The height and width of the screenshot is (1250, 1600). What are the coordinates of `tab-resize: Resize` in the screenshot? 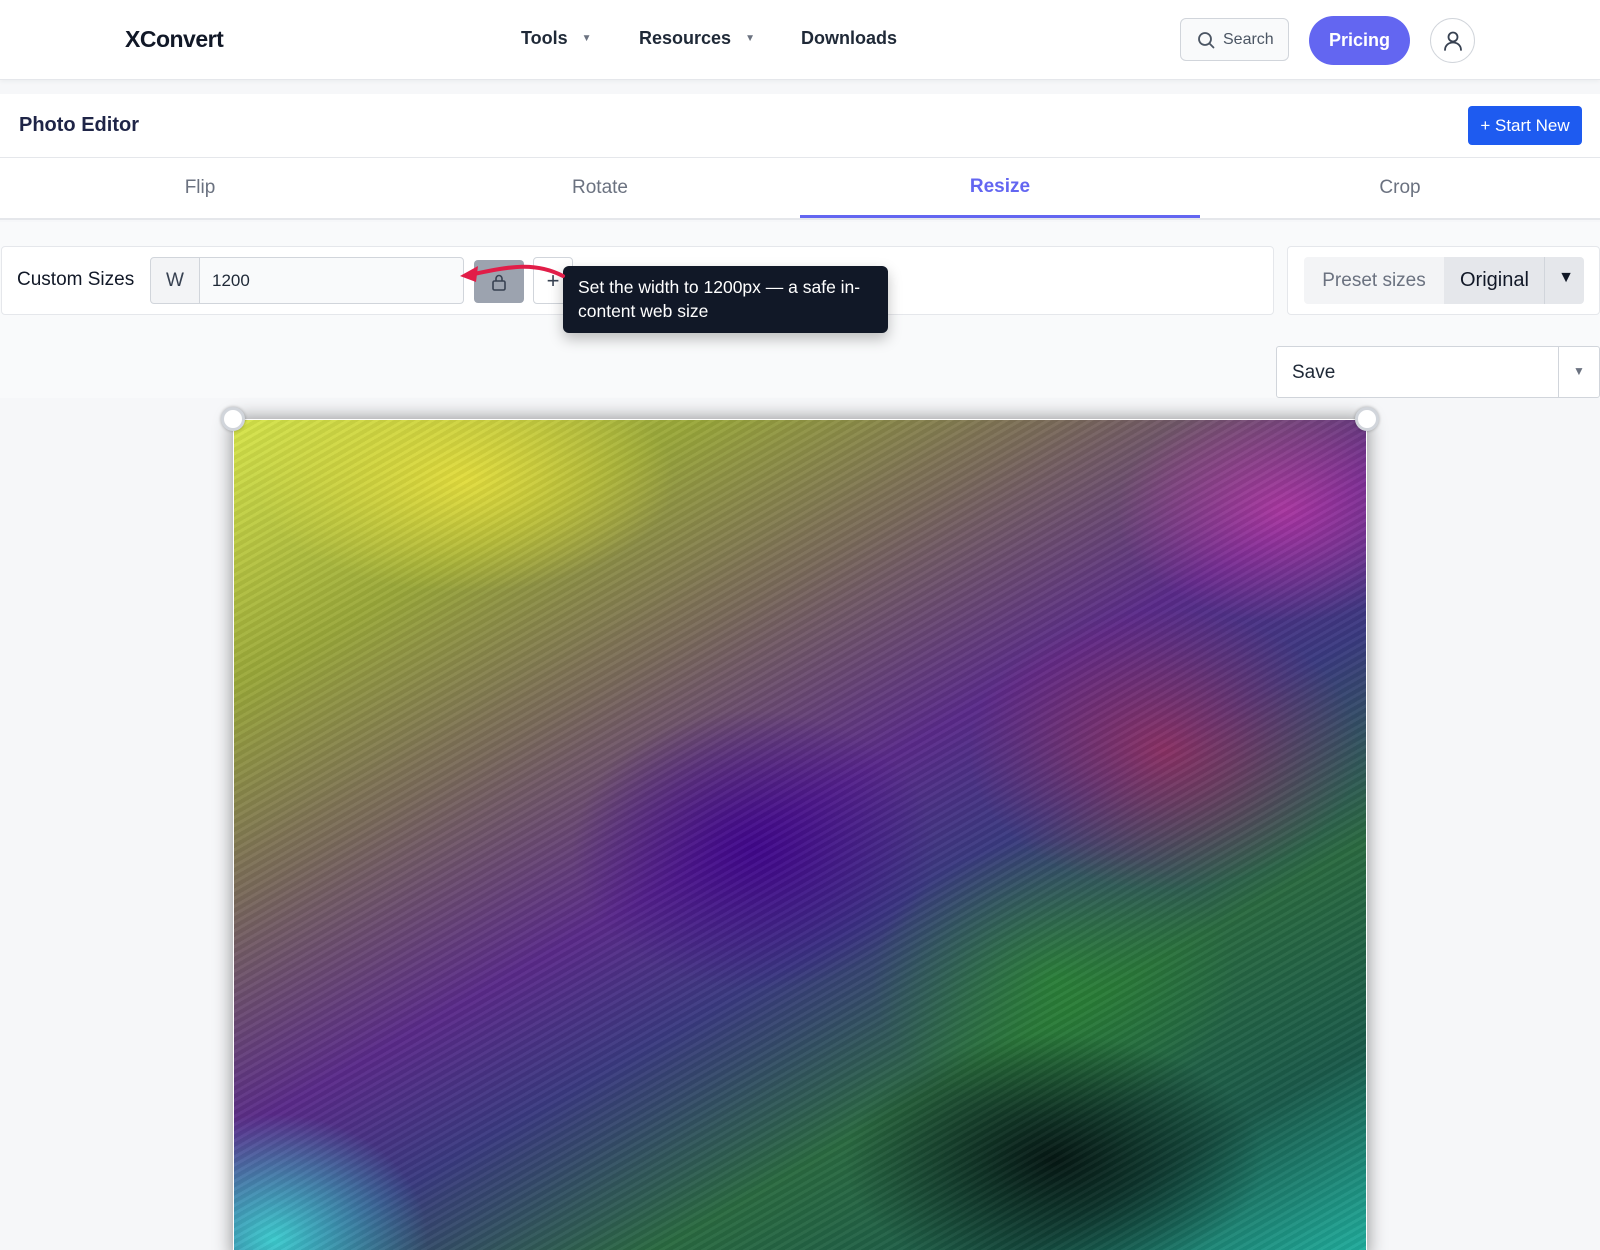 It's located at (1000, 188).